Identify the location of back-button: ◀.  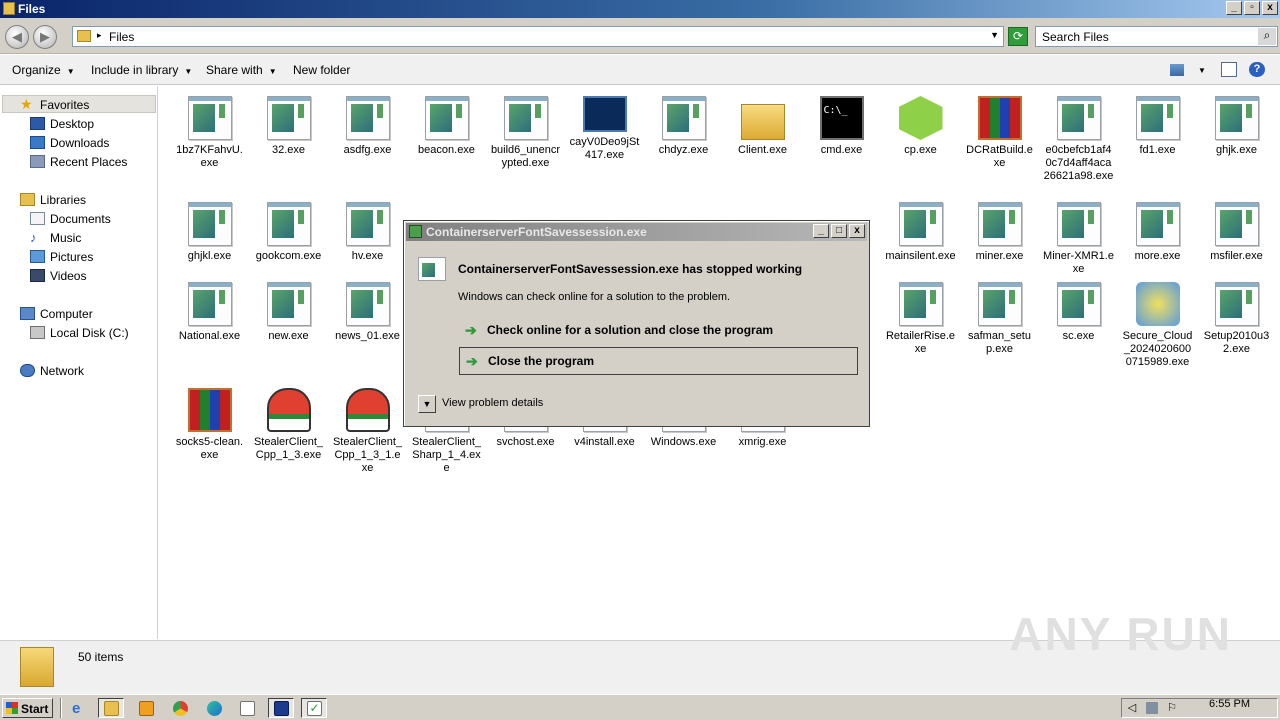
(17, 37).